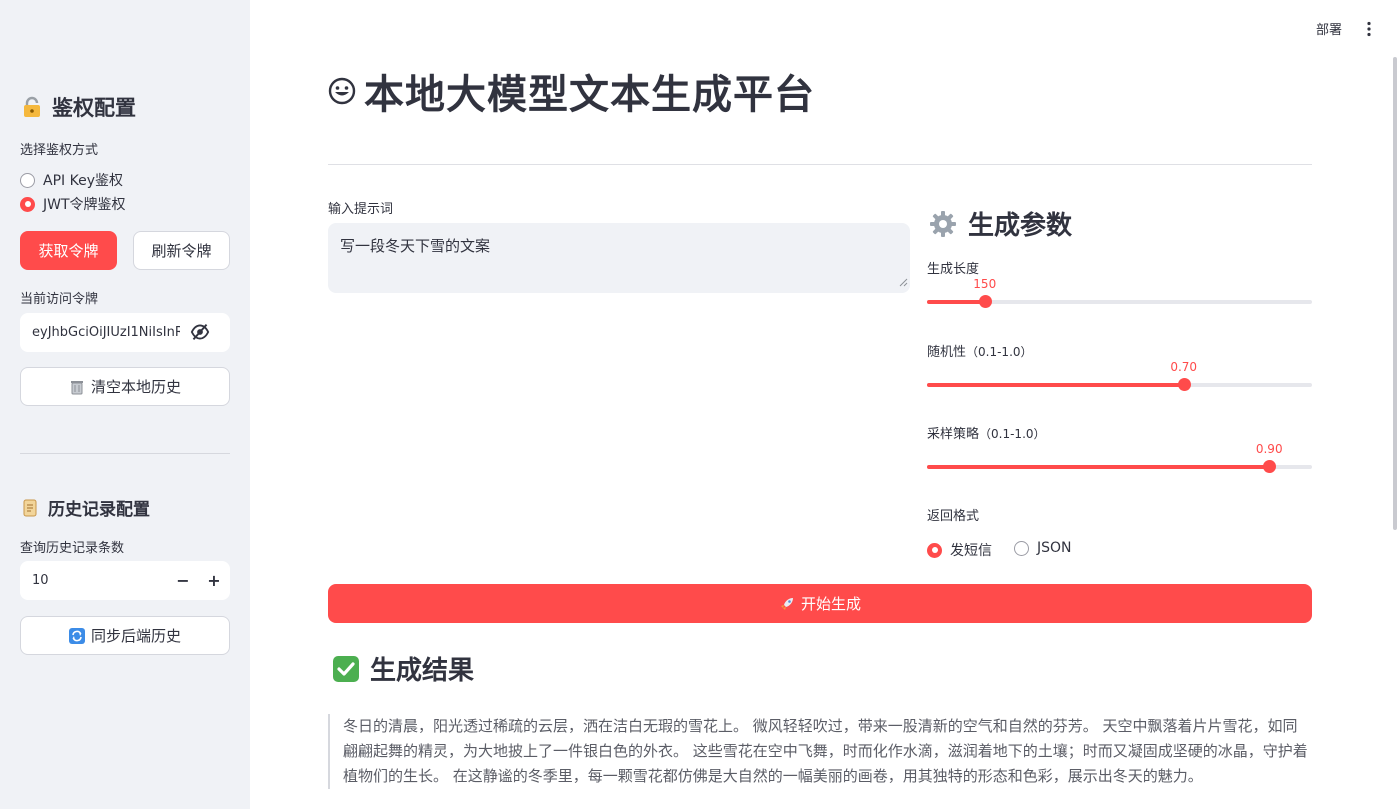 Image resolution: width=1400 pixels, height=809 pixels. What do you see at coordinates (106, 332) in the screenshot?
I see `token-value: eyJhbGciOiJIUzI1NiIsInR5cCI6IkpXVCJ9` at bounding box center [106, 332].